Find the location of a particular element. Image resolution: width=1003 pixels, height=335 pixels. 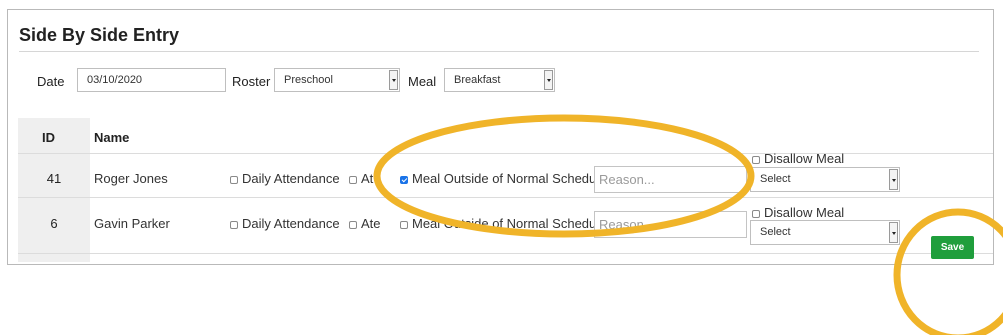

ate-label: At is located at coordinates (367, 178).